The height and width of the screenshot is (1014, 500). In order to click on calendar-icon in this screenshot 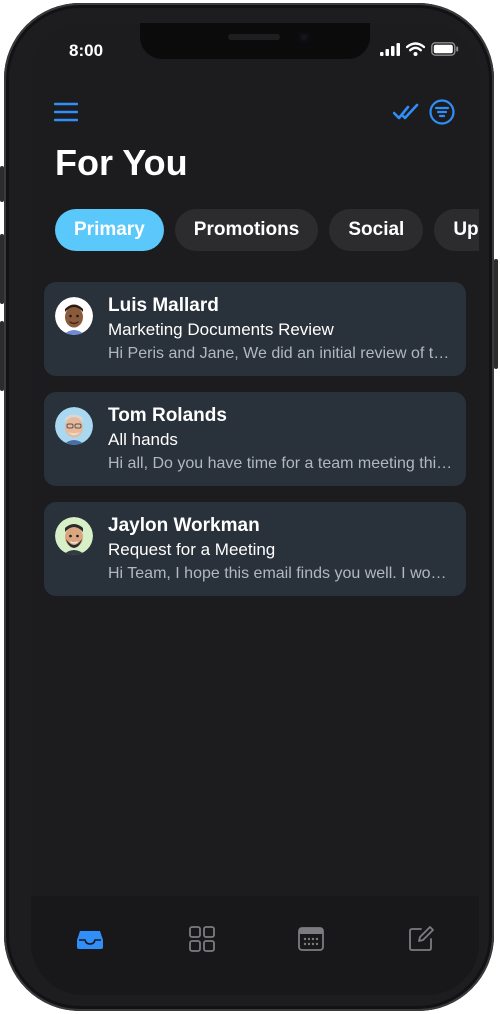, I will do `click(311, 939)`.